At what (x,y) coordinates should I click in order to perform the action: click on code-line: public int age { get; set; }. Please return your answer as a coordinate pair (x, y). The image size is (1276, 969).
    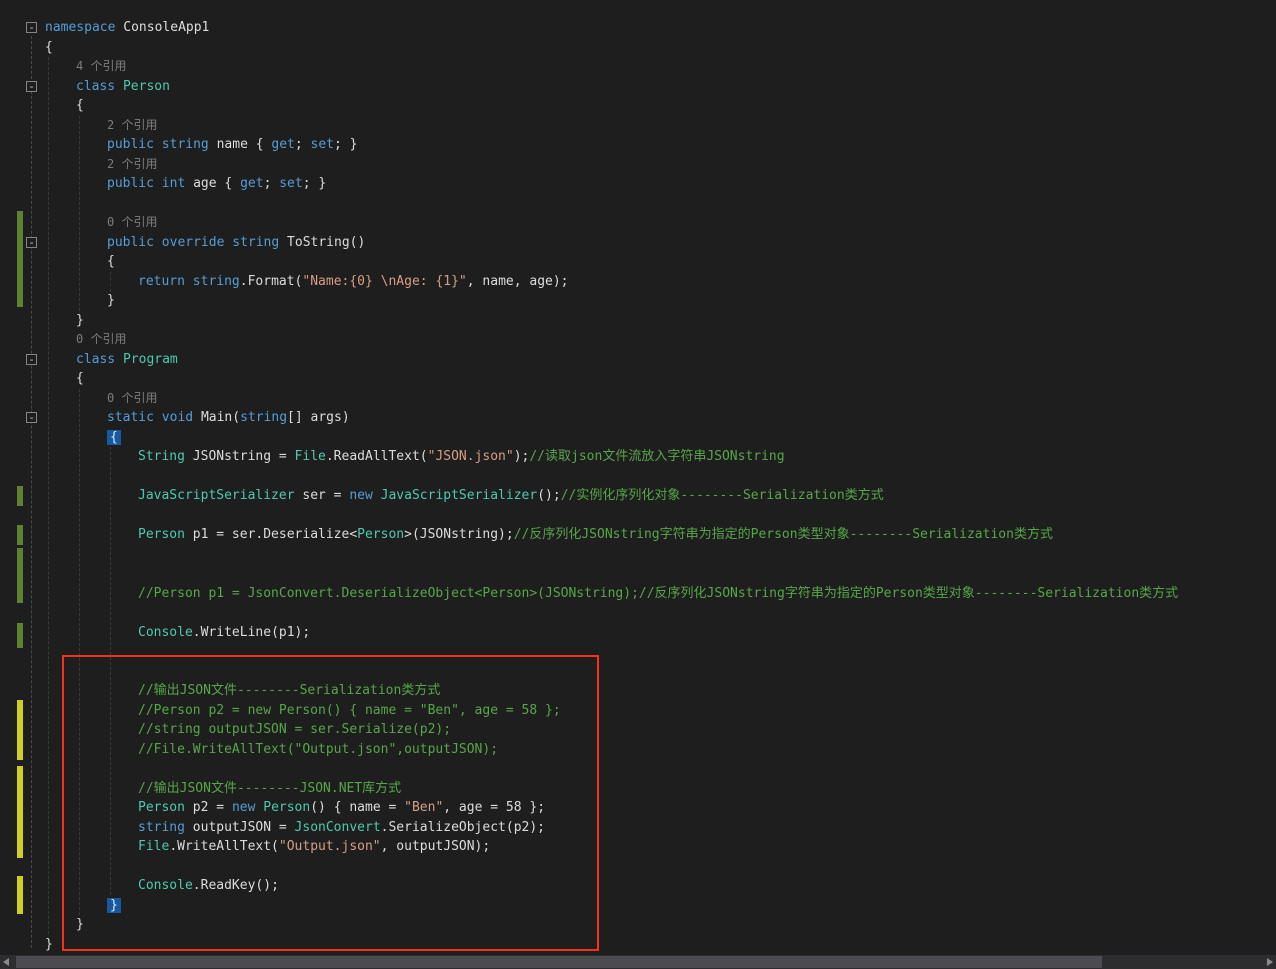
    Looking at the image, I should click on (638, 184).